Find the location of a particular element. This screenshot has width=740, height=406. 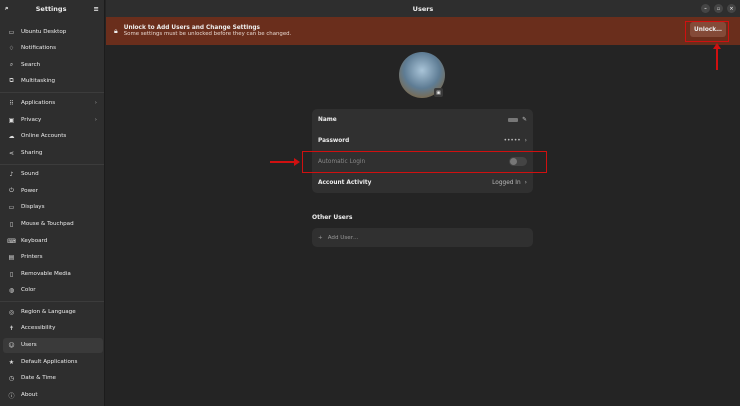

keyboard-icon: ⌨ is located at coordinates (11, 241).